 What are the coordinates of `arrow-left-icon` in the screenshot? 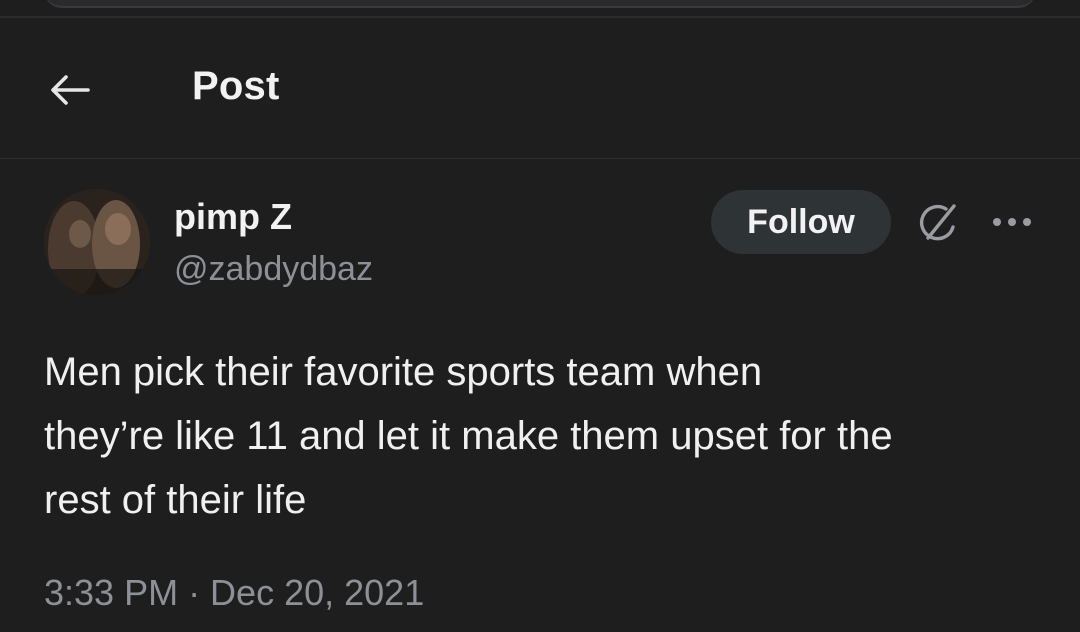 It's located at (70, 90).